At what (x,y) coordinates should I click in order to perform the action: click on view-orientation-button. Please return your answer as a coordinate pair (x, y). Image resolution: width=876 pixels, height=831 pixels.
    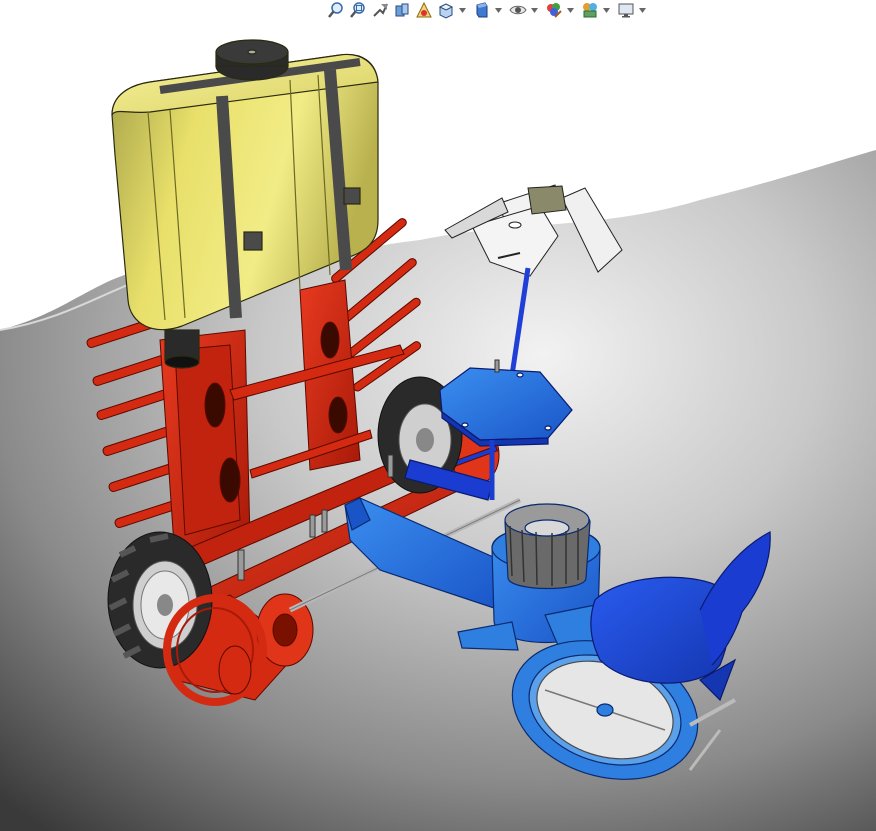
    Looking at the image, I should click on (446, 10).